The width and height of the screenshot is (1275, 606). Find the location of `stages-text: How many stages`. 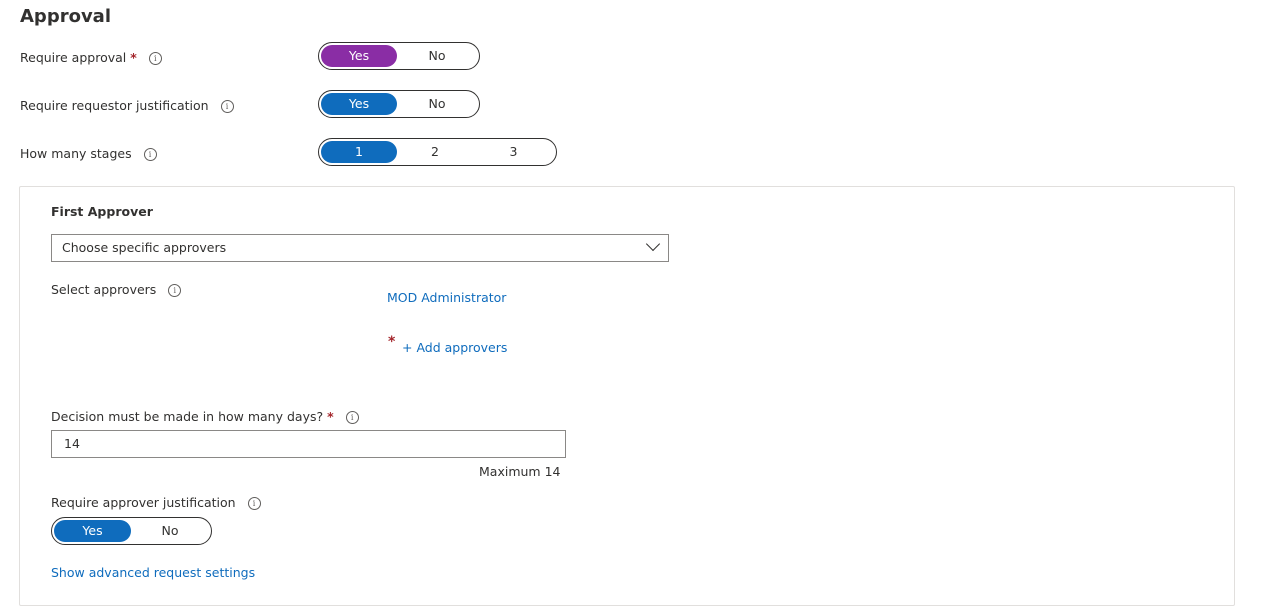

stages-text: How many stages is located at coordinates (76, 153).